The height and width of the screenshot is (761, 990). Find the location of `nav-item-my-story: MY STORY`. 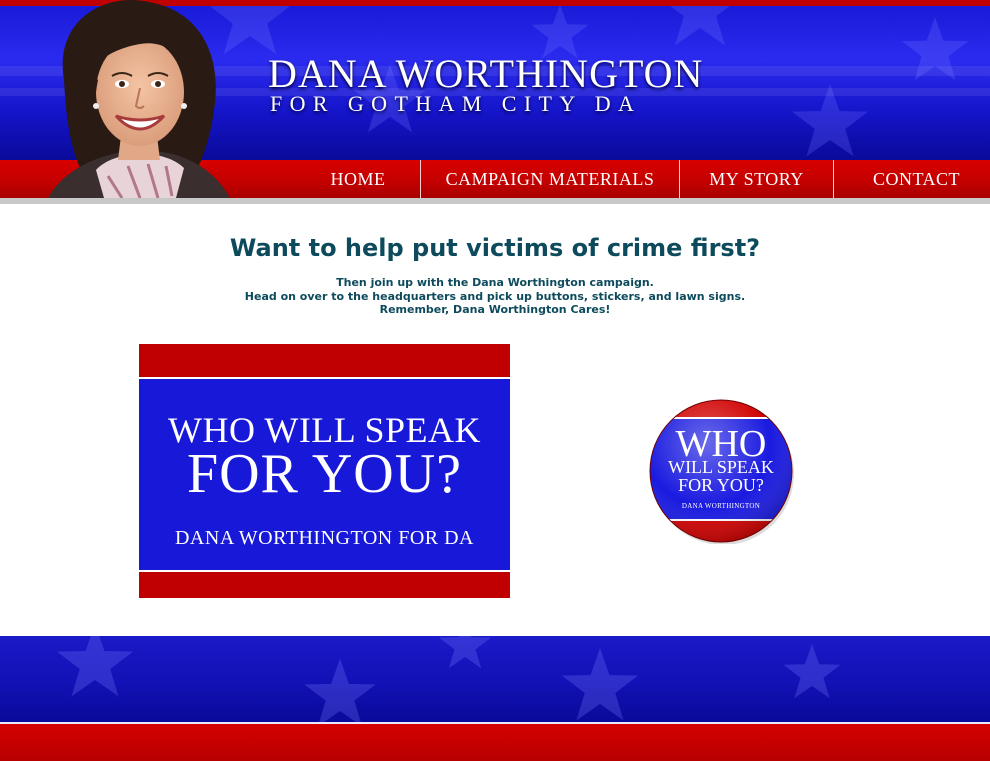

nav-item-my-story: MY STORY is located at coordinates (756, 179).